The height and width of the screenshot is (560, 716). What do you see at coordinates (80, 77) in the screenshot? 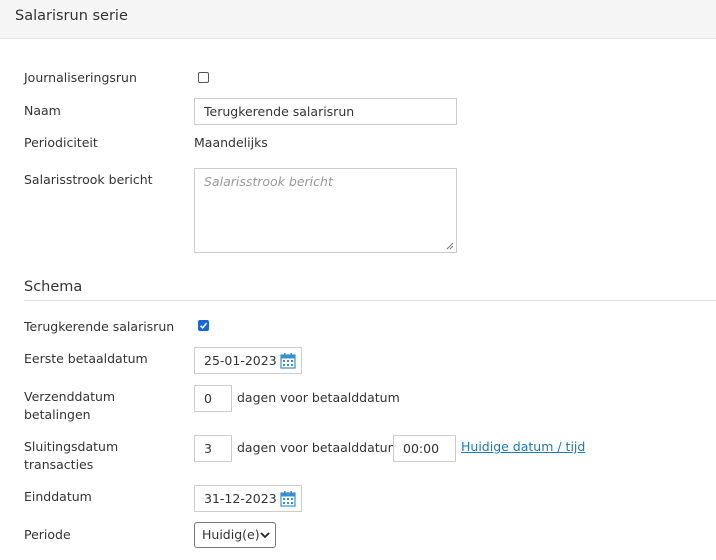
I see `journalisering-label: Journaliseringsrun` at bounding box center [80, 77].